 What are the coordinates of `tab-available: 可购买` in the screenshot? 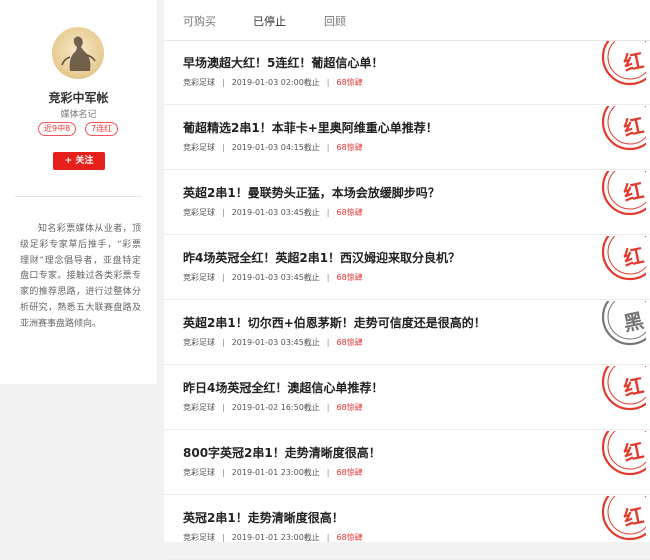 It's located at (199, 21).